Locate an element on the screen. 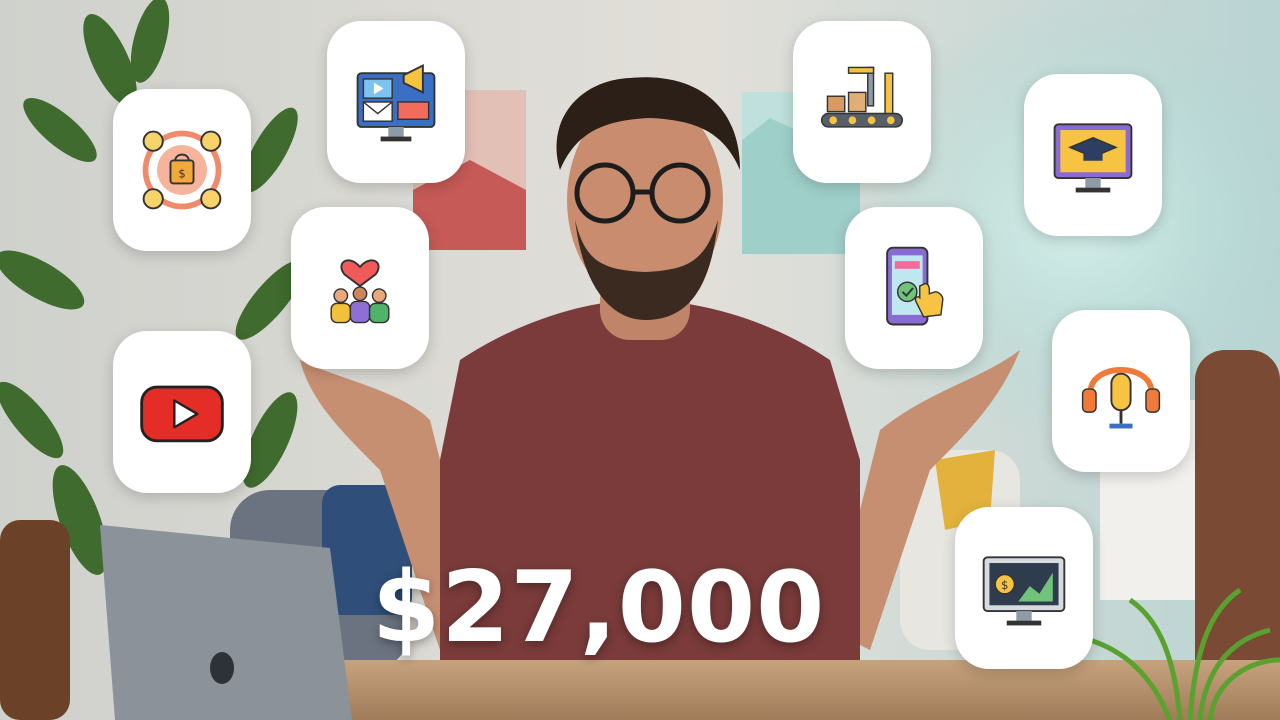  youtube-tile is located at coordinates (182, 412).